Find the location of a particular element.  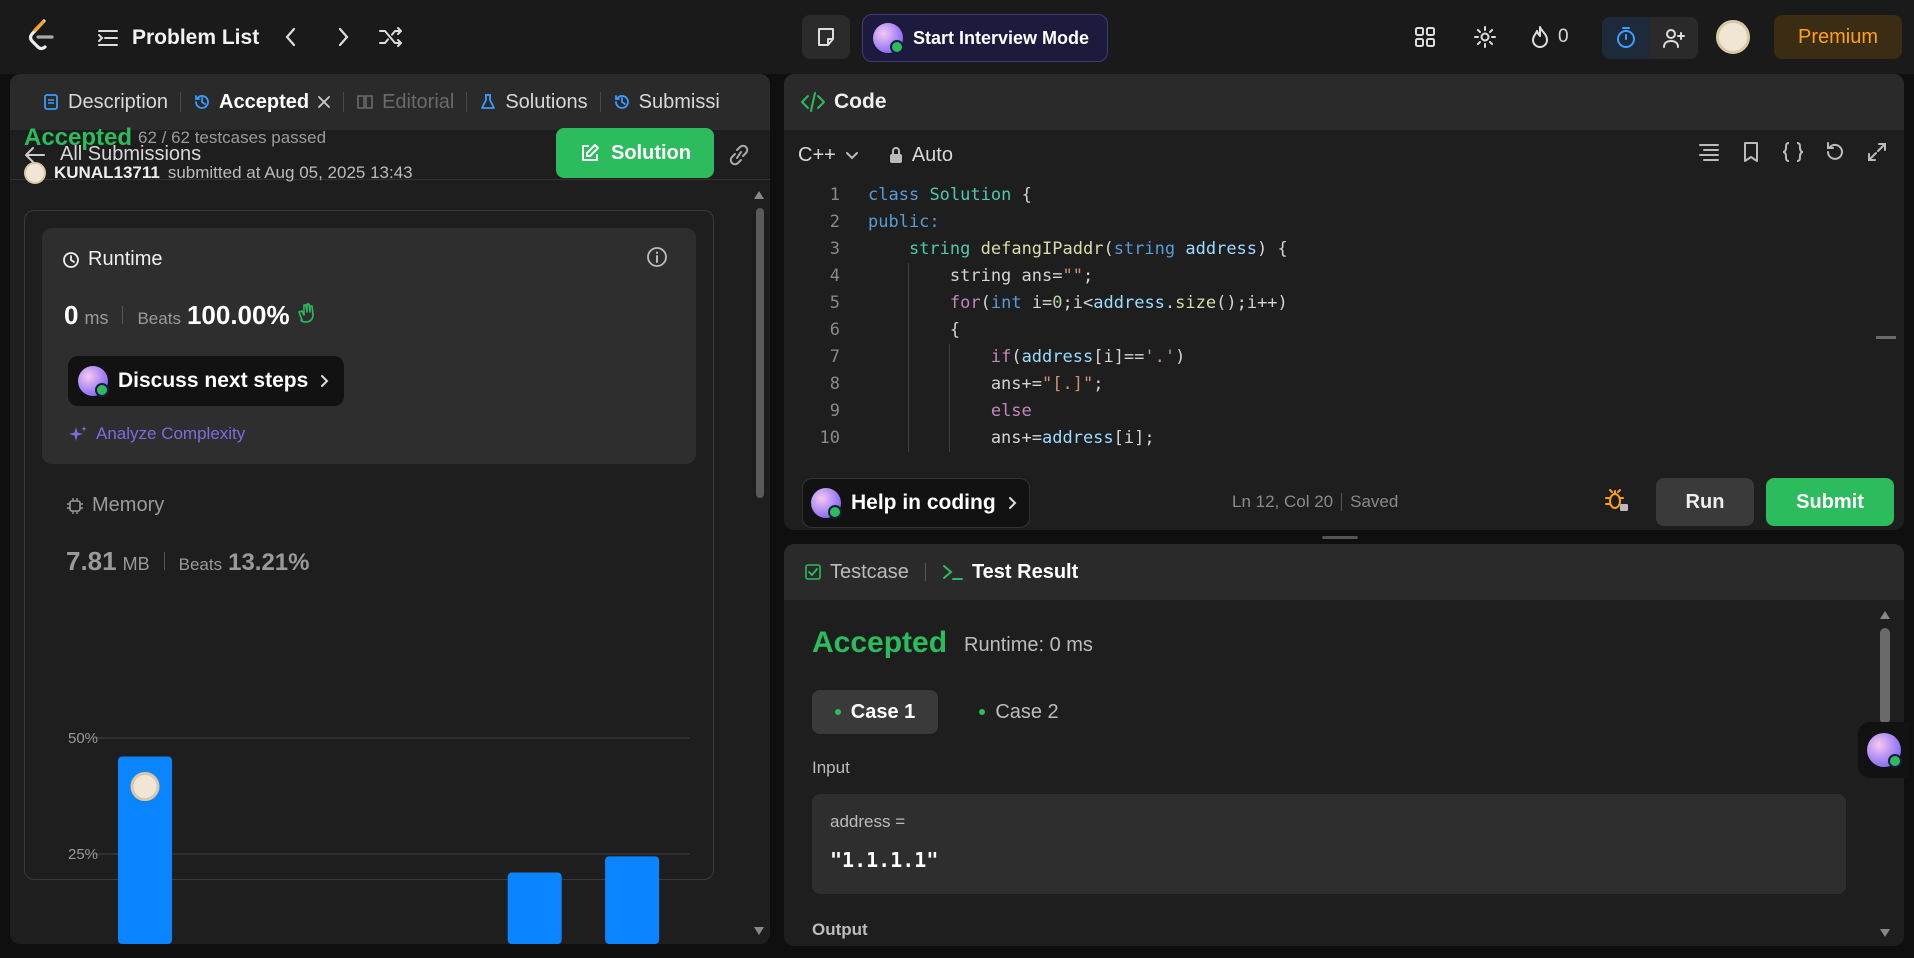

debugger-button is located at coordinates (1617, 501).